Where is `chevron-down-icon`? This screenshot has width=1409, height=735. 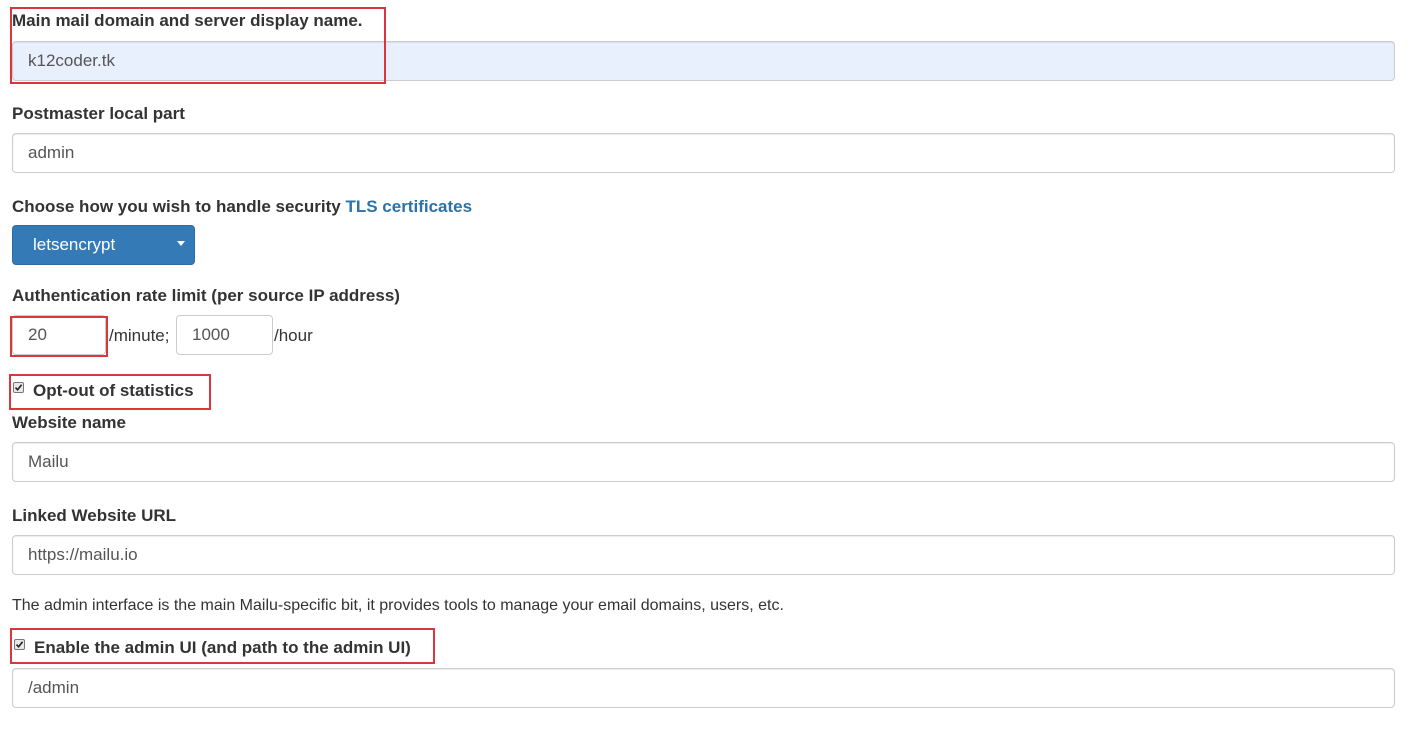
chevron-down-icon is located at coordinates (181, 243).